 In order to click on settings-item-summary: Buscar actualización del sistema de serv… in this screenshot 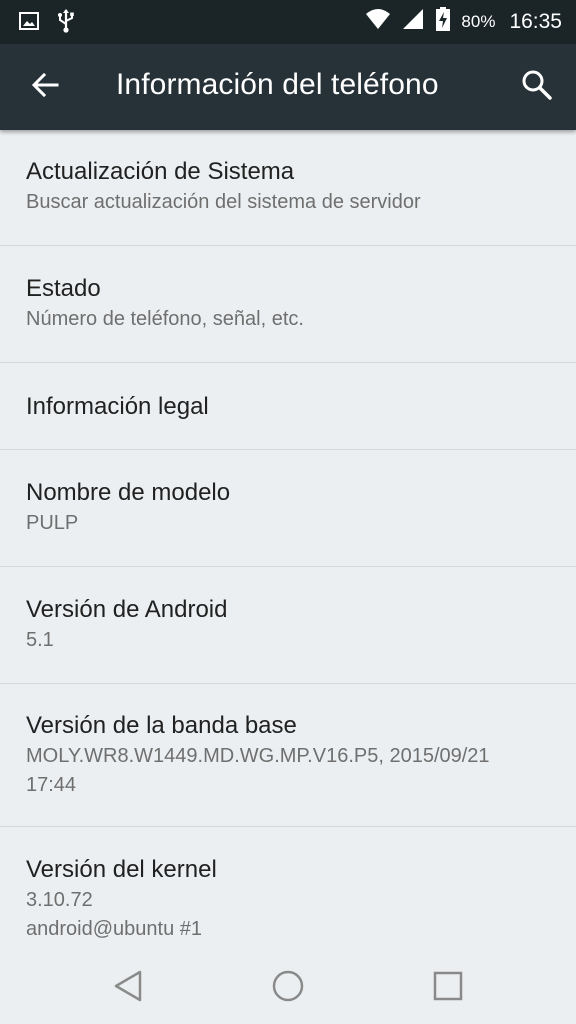, I will do `click(223, 202)`.